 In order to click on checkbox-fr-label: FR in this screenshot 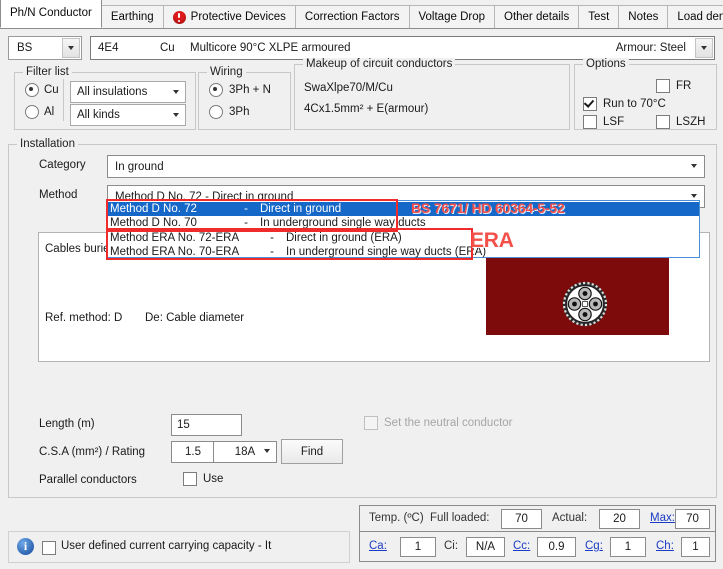, I will do `click(684, 86)`.